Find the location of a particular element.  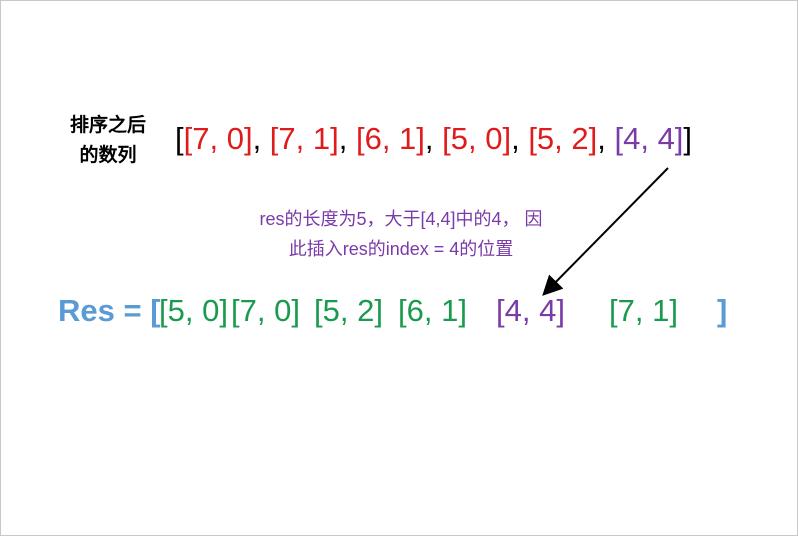

insert-arrow is located at coordinates (605, 231).